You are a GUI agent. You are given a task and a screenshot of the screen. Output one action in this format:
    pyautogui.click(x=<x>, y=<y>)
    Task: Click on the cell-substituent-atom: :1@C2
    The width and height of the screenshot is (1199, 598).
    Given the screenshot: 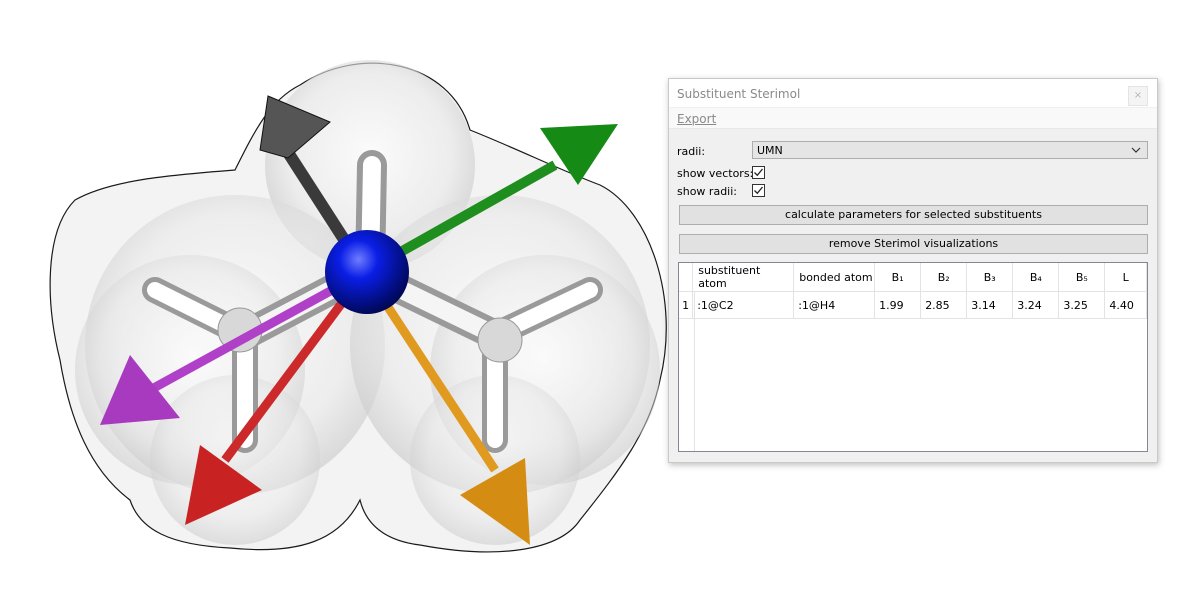 What is the action you would take?
    pyautogui.click(x=743, y=305)
    